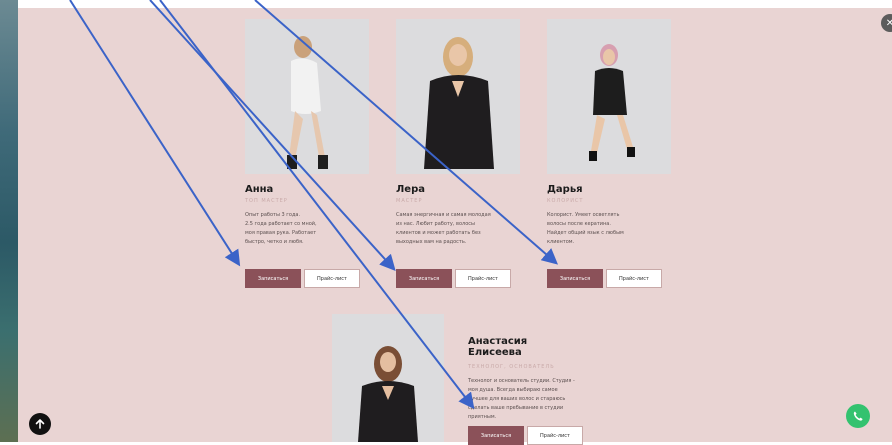  Describe the element at coordinates (458, 96) in the screenshot. I see `member-photo-lera` at that location.